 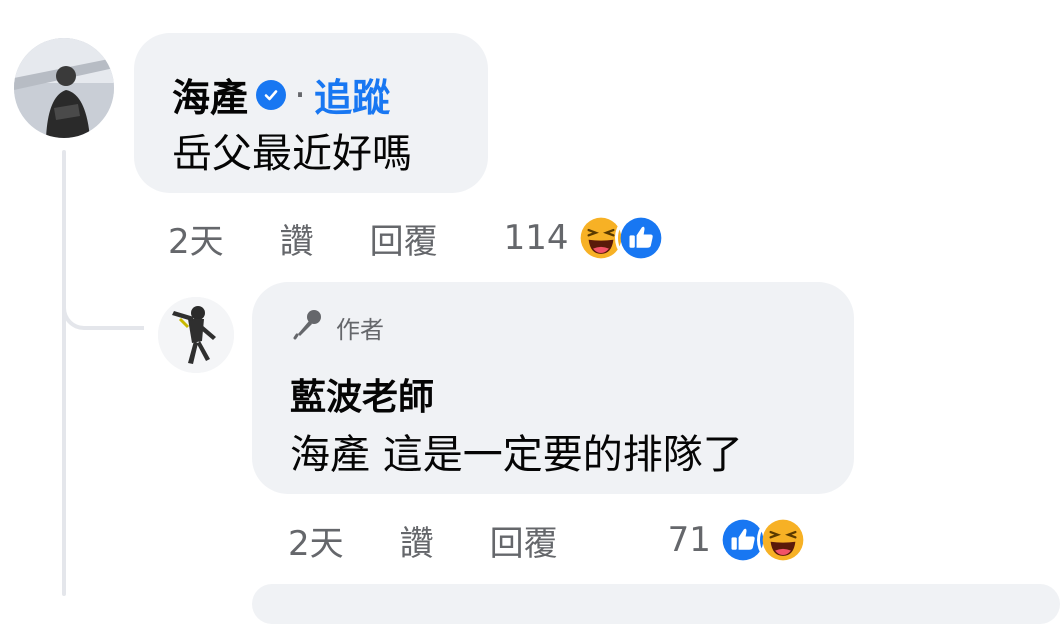 What do you see at coordinates (404, 238) in the screenshot?
I see `reply-button: 回覆` at bounding box center [404, 238].